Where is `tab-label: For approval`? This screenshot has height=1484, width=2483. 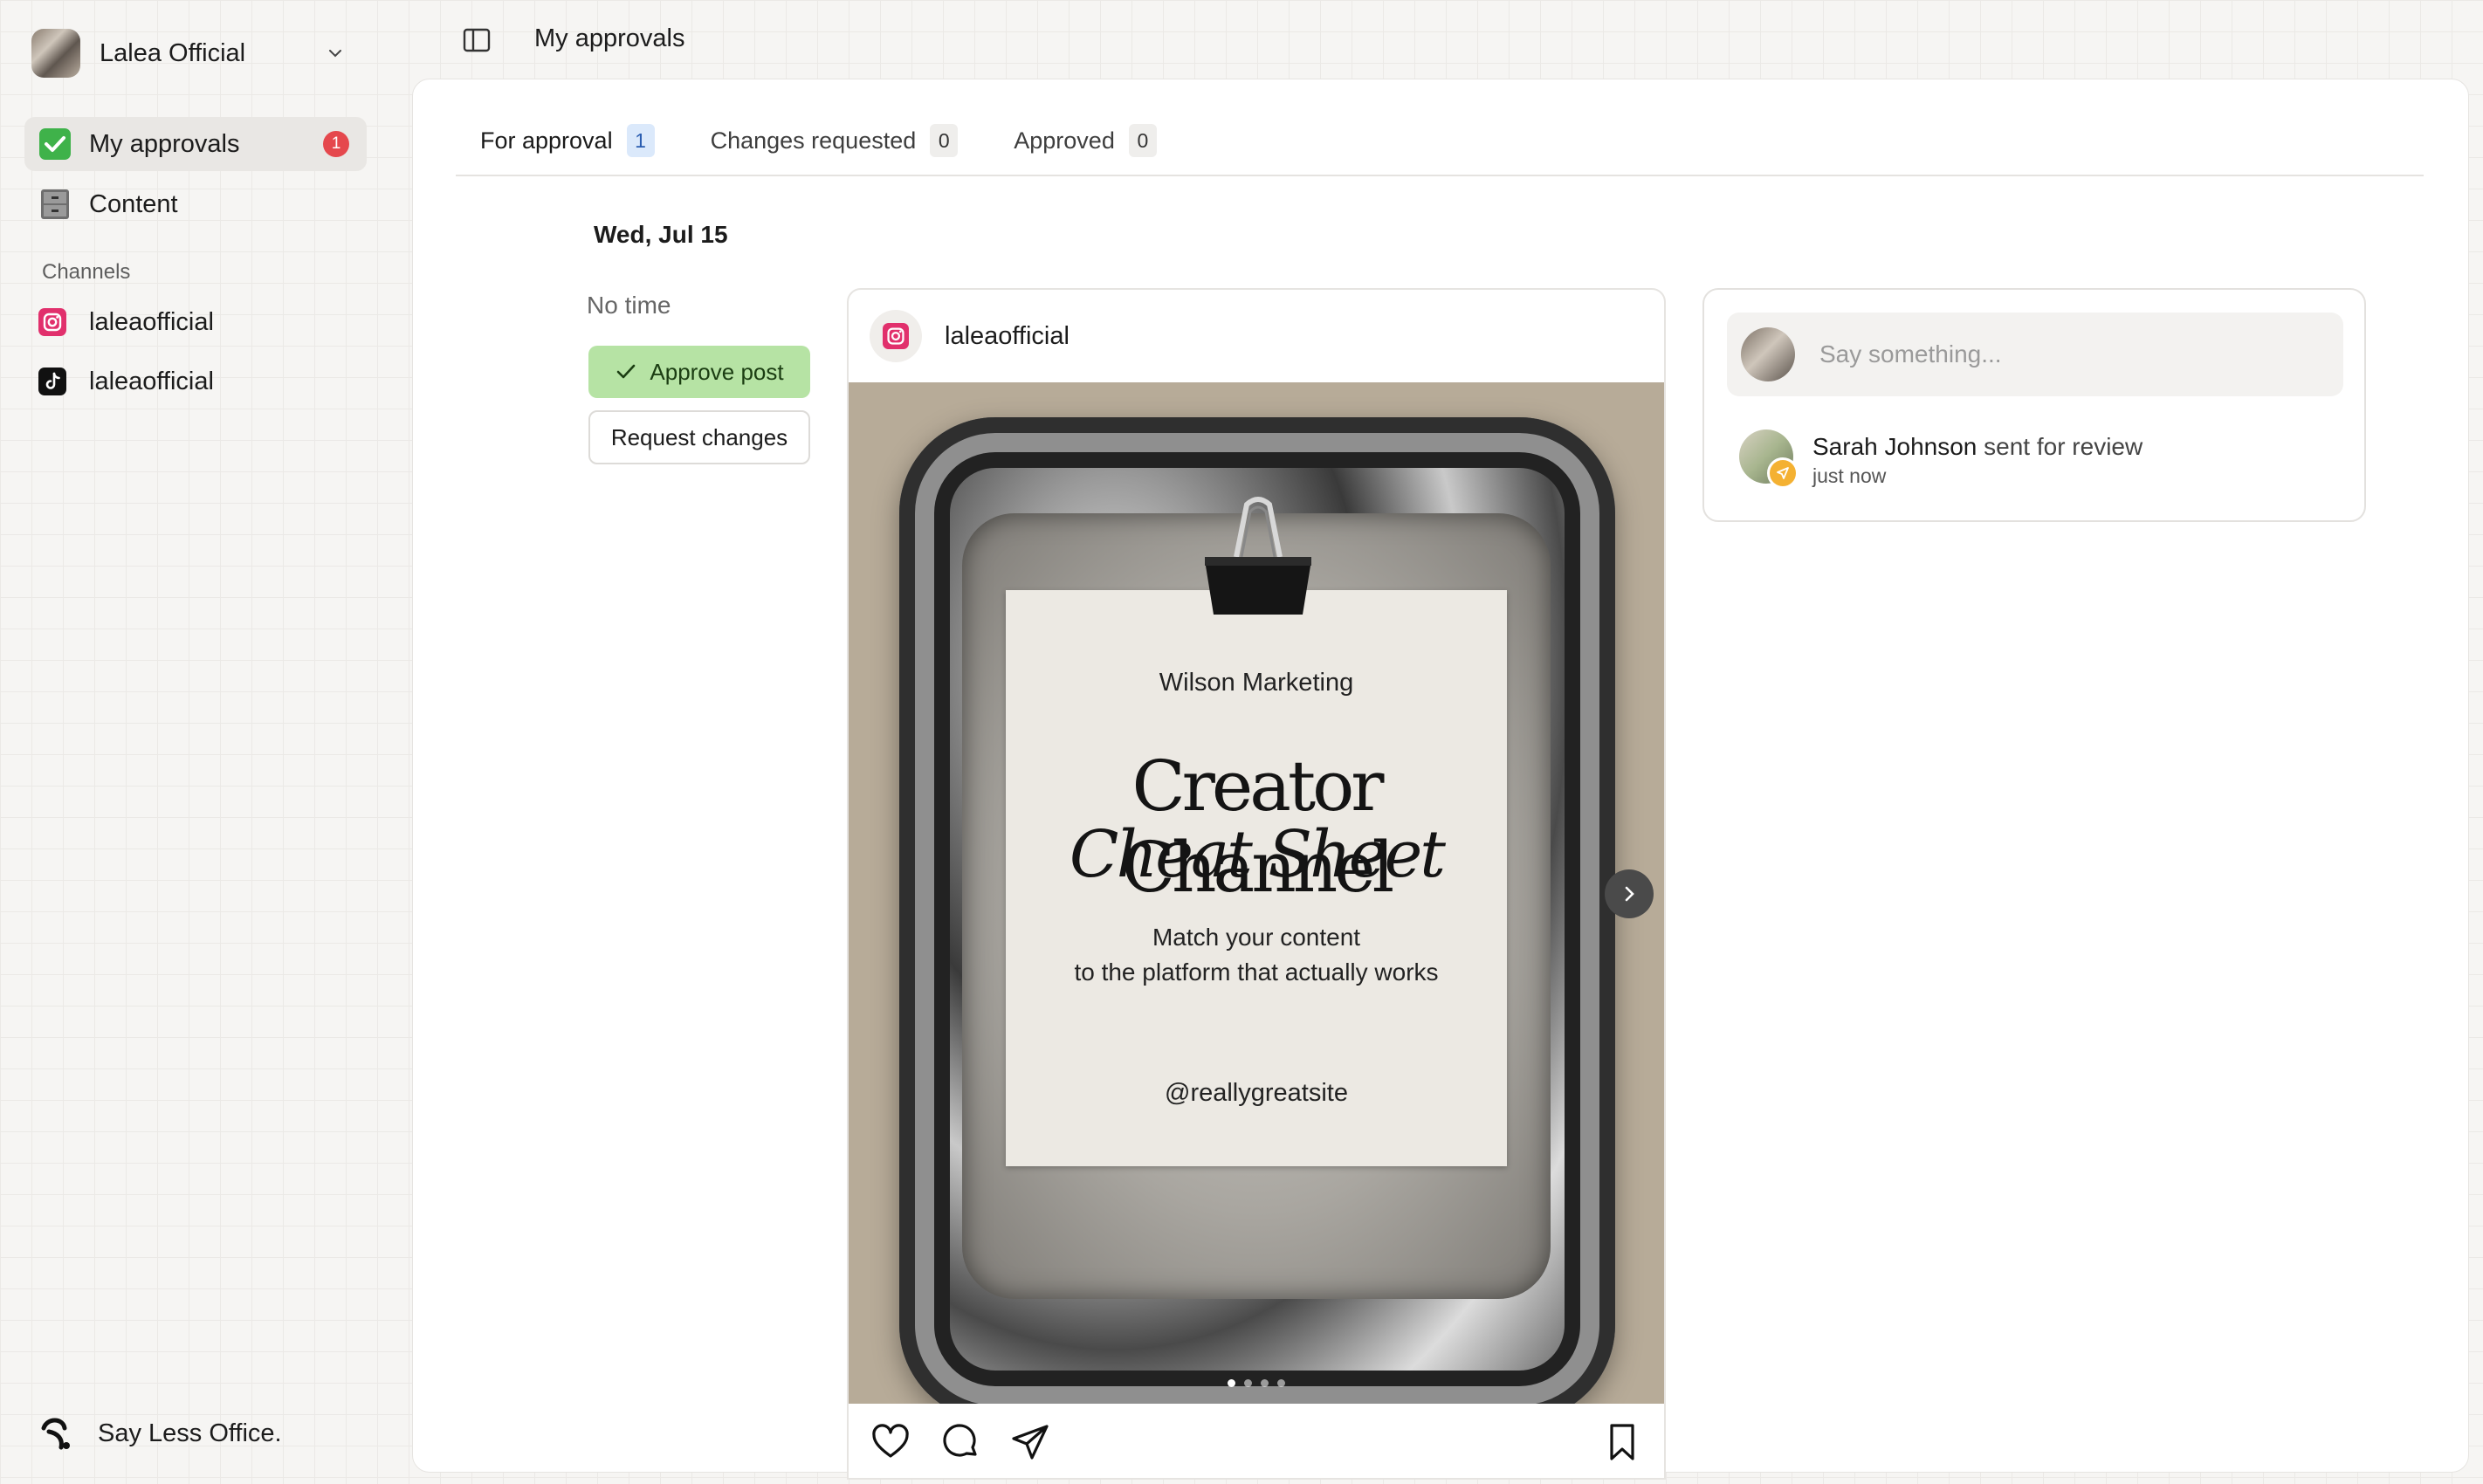
tab-label: For approval is located at coordinates (546, 140).